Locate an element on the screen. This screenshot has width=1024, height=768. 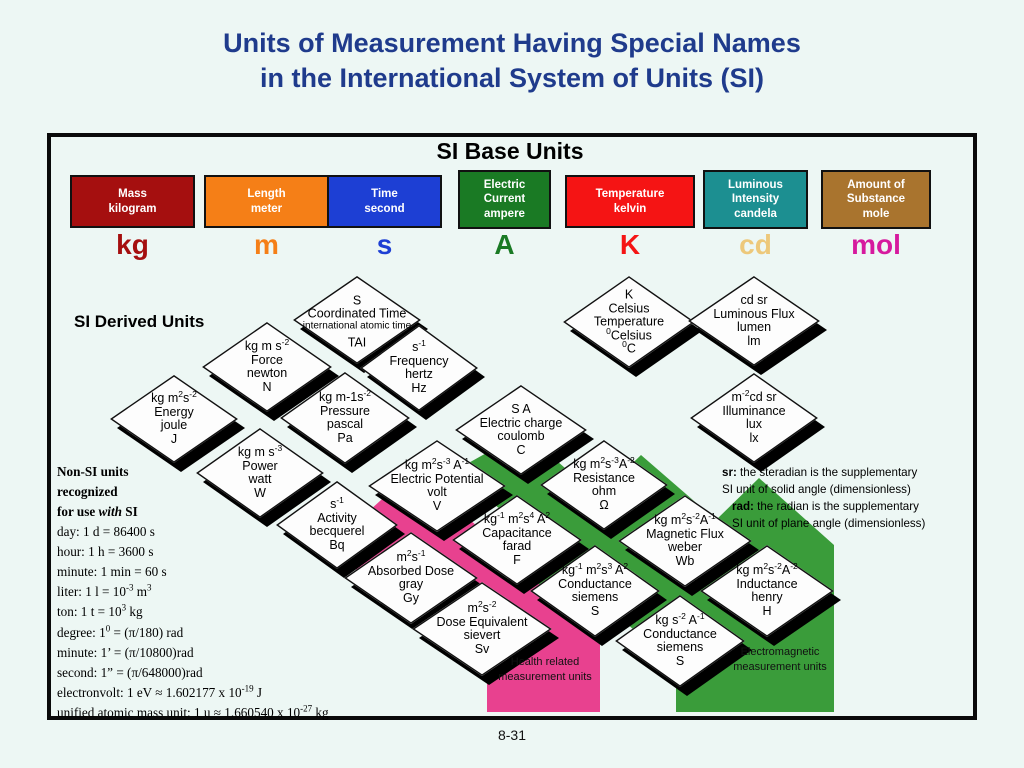
quantity: Coordinated Time is located at coordinates (357, 313).